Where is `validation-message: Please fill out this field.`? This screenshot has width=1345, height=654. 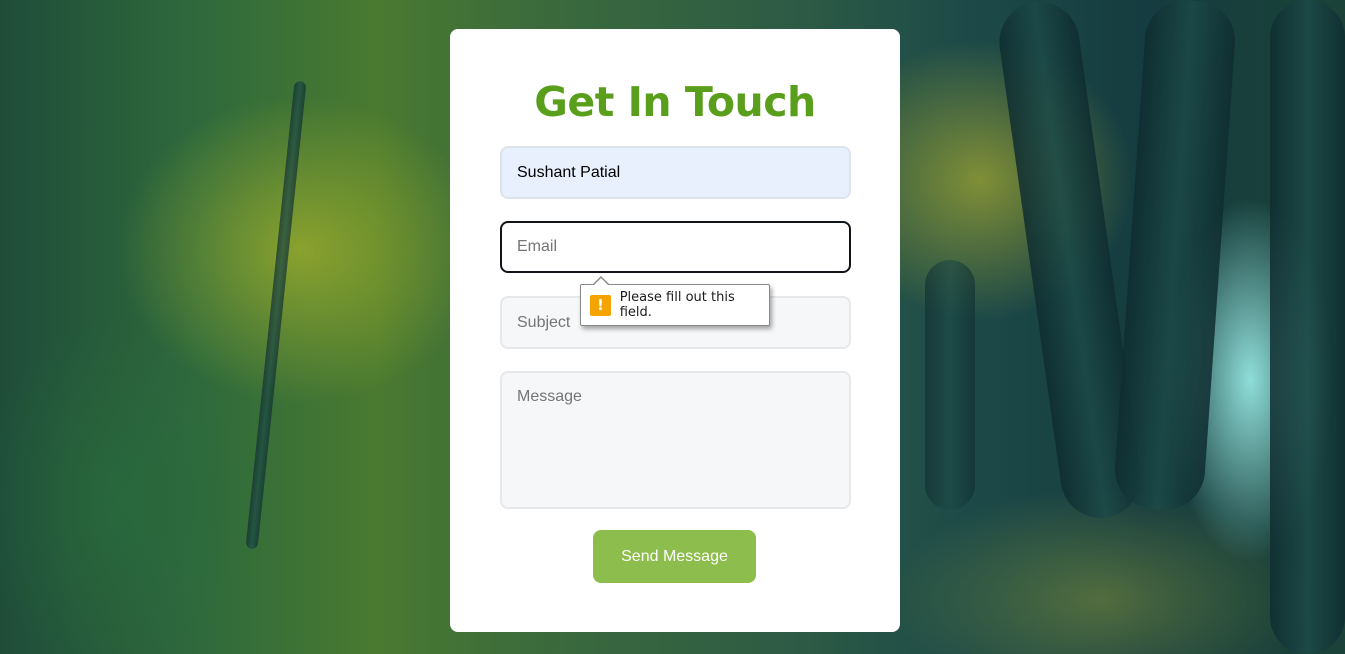
validation-message: Please fill out this field. is located at coordinates (677, 305).